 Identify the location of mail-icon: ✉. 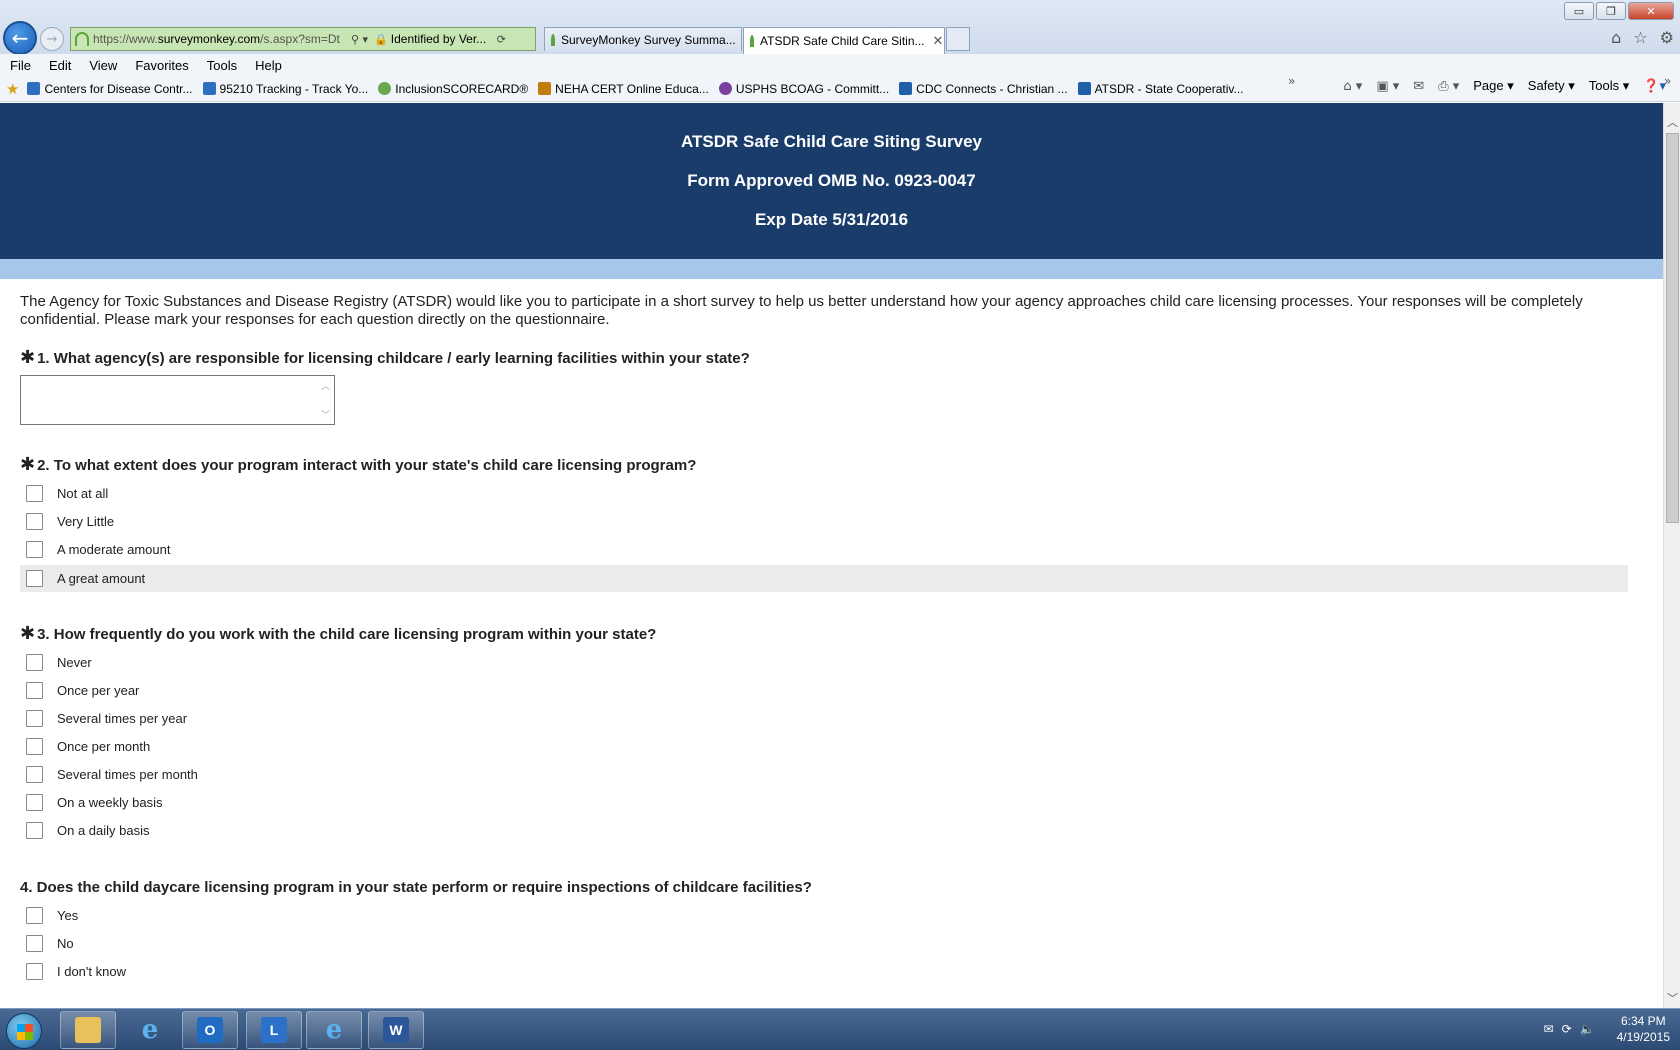
(1418, 86).